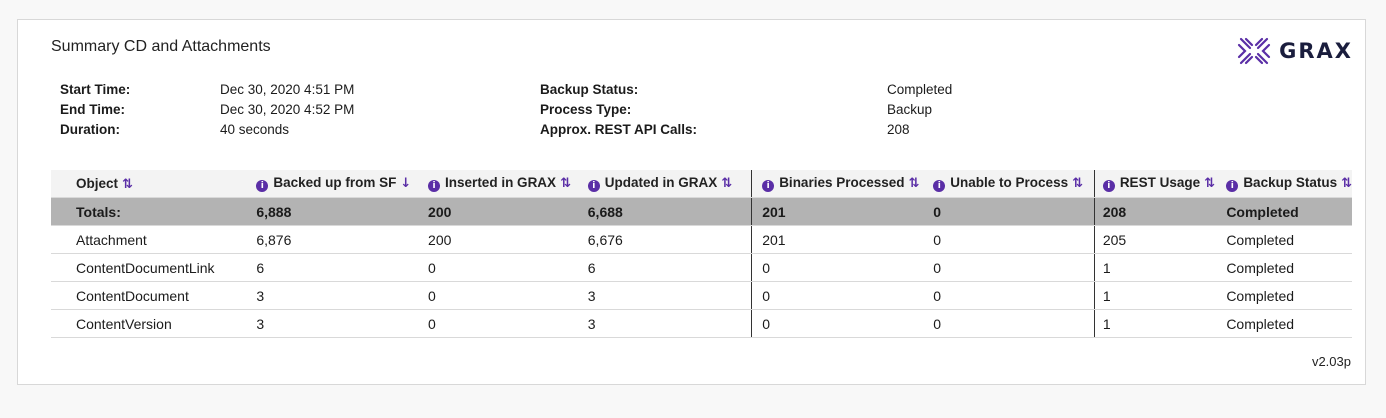  I want to click on column-header-label: Unable to Process, so click(1009, 182).